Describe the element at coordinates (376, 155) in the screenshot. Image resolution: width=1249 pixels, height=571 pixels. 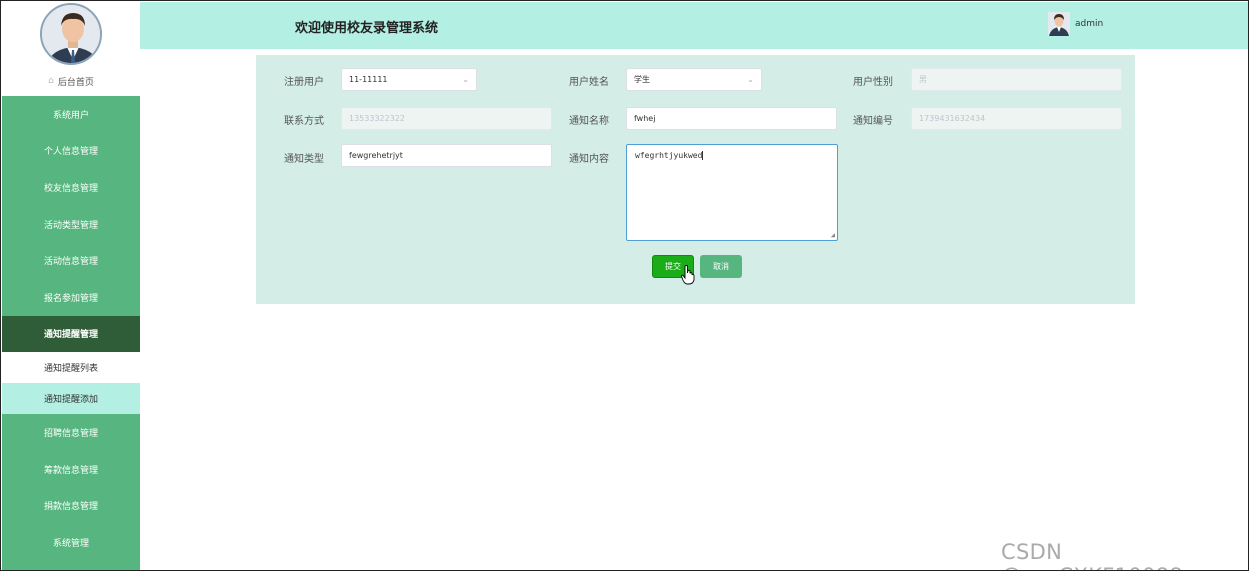
I see `notice-type-value: fewgrehetrjyt` at that location.